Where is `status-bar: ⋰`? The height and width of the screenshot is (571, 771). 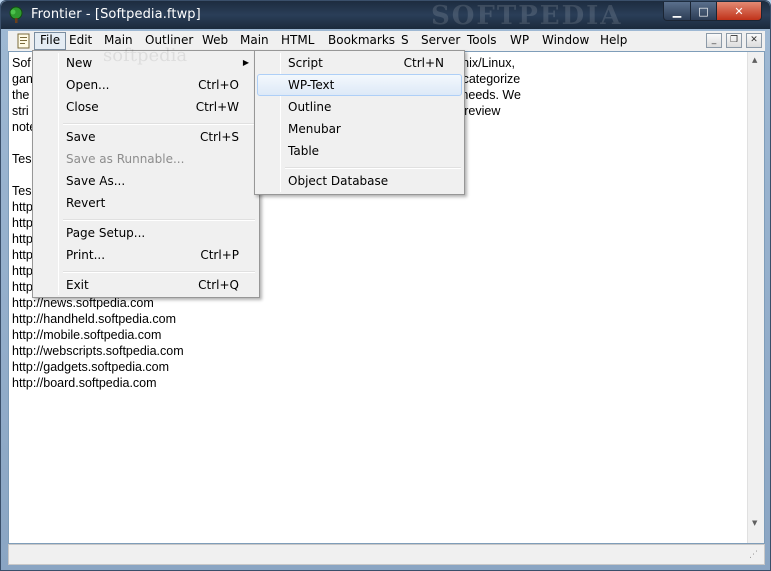 status-bar: ⋰ is located at coordinates (386, 554).